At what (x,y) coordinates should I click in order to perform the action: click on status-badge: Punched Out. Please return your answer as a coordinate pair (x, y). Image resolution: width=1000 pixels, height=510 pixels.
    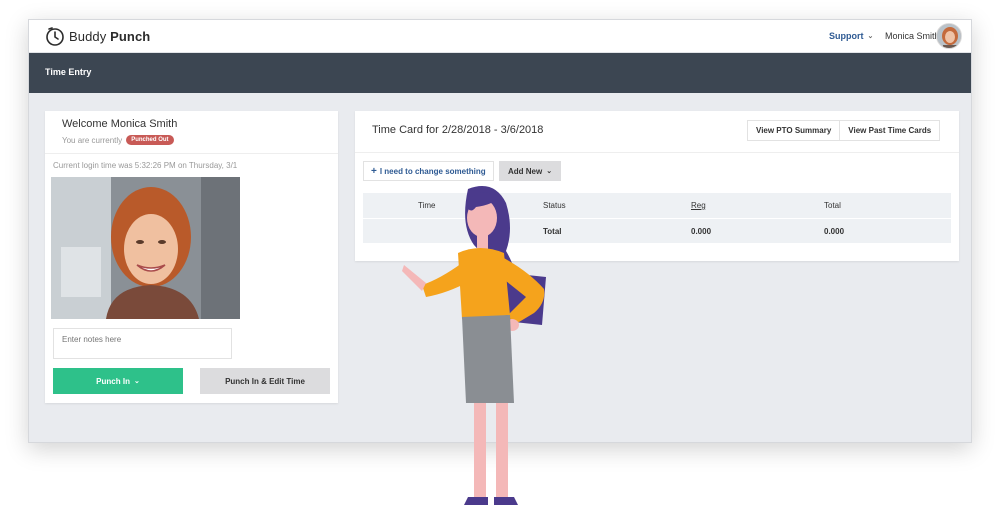
    Looking at the image, I should click on (150, 140).